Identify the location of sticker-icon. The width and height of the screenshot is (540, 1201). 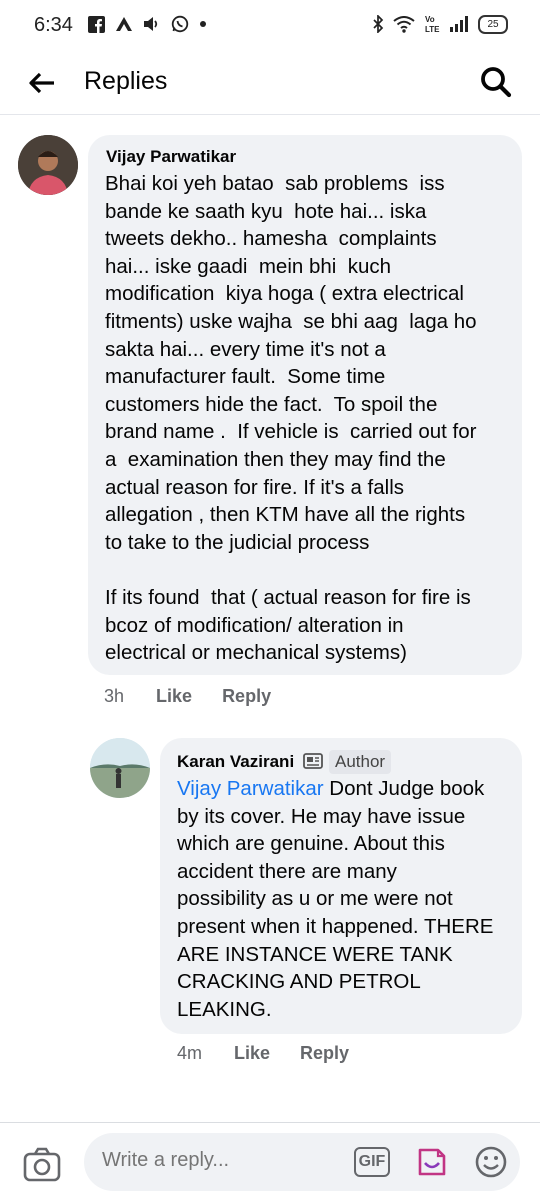
(432, 1162).